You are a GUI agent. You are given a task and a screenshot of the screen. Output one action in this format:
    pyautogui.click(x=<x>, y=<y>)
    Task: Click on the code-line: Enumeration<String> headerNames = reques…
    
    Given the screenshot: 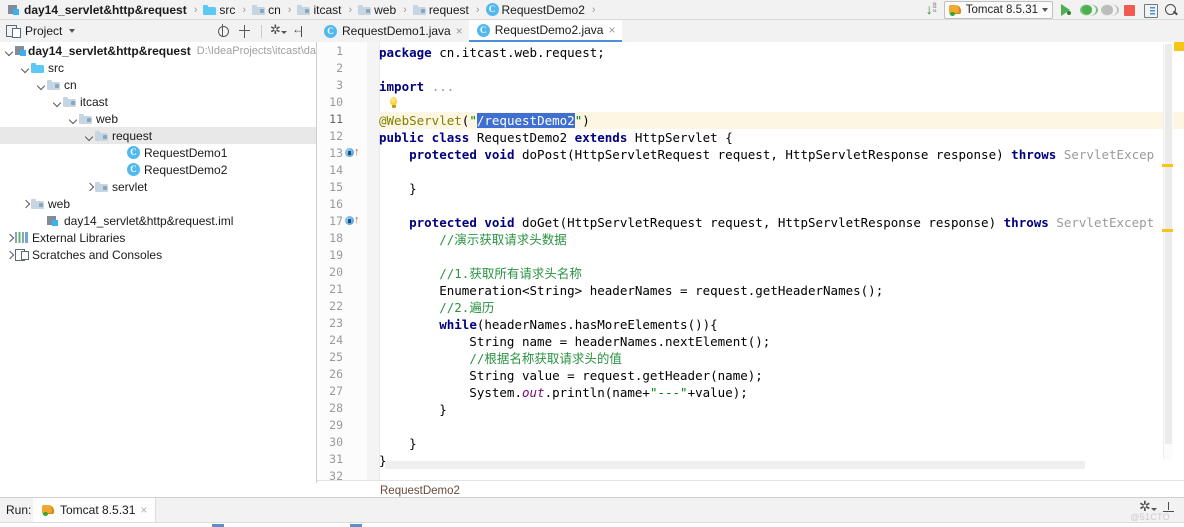 What is the action you would take?
    pyautogui.click(x=631, y=290)
    